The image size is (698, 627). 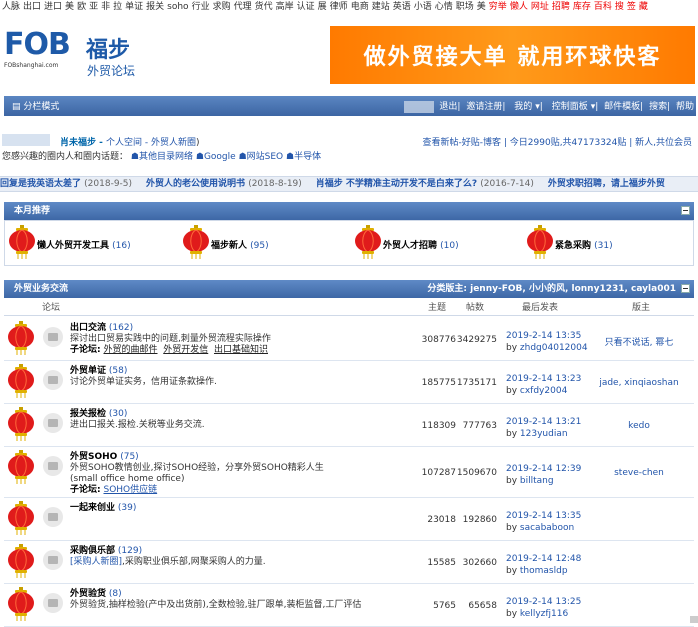 What do you see at coordinates (360, 7) in the screenshot?
I see `topnav-link: 电商` at bounding box center [360, 7].